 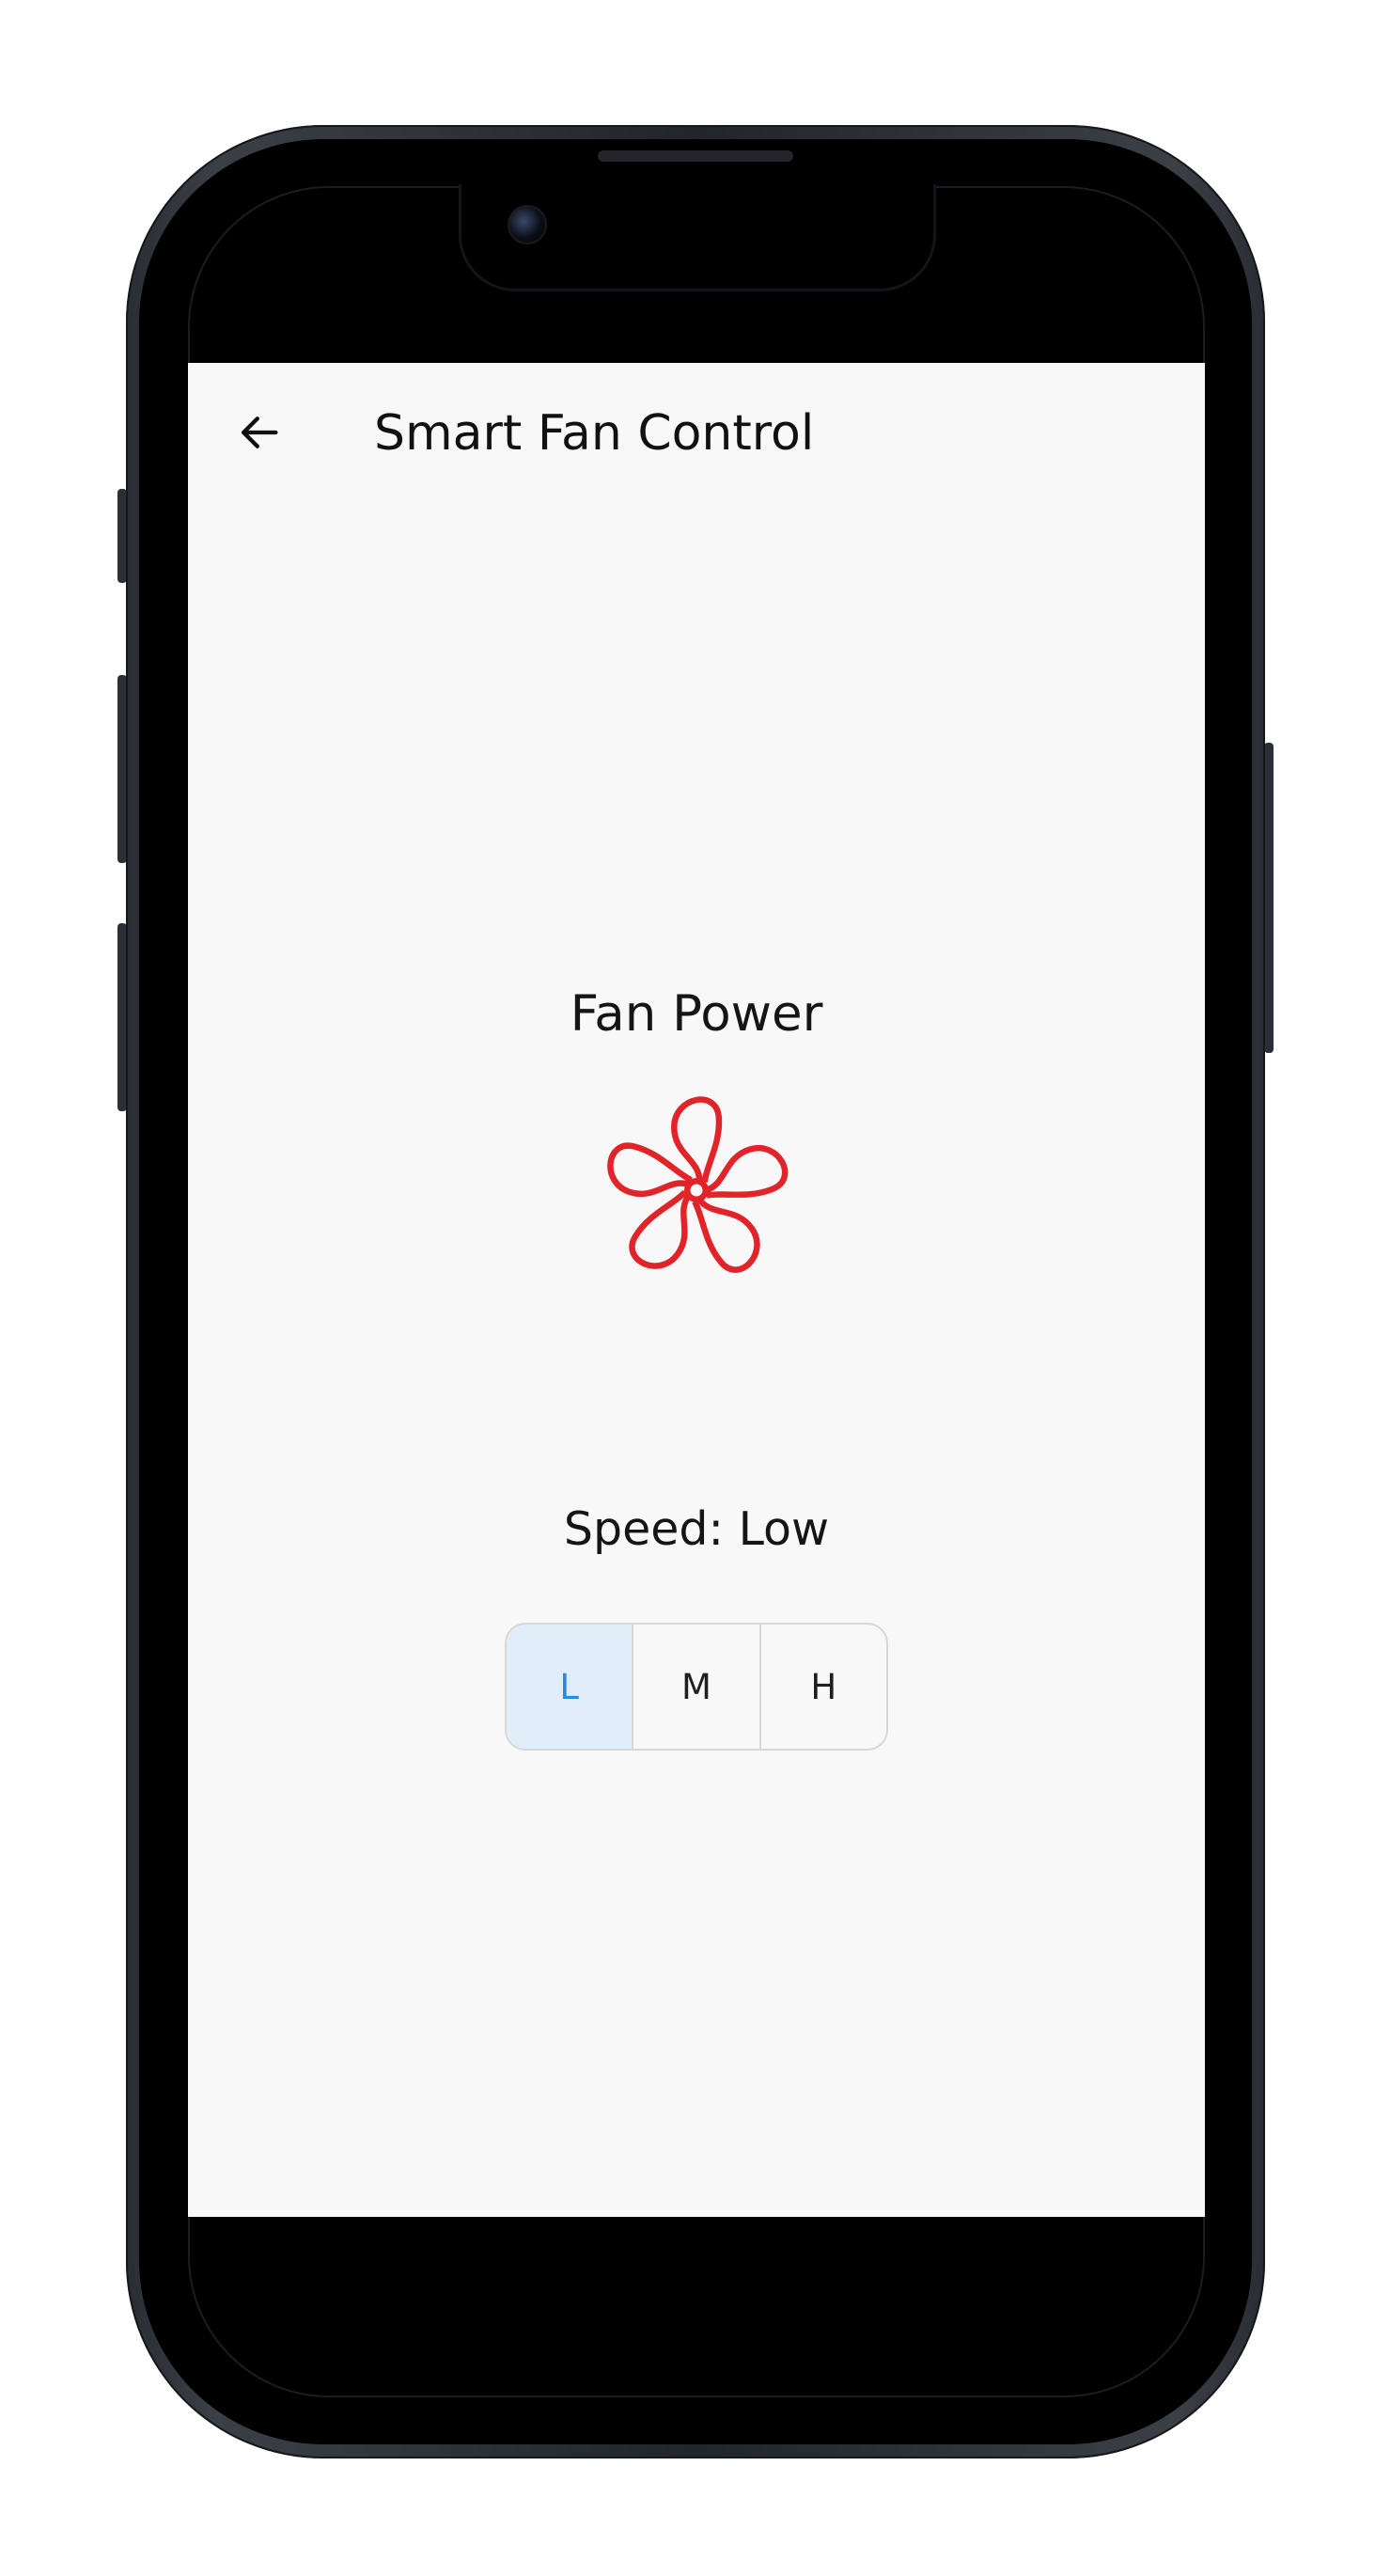 I want to click on back-button, so click(x=259, y=433).